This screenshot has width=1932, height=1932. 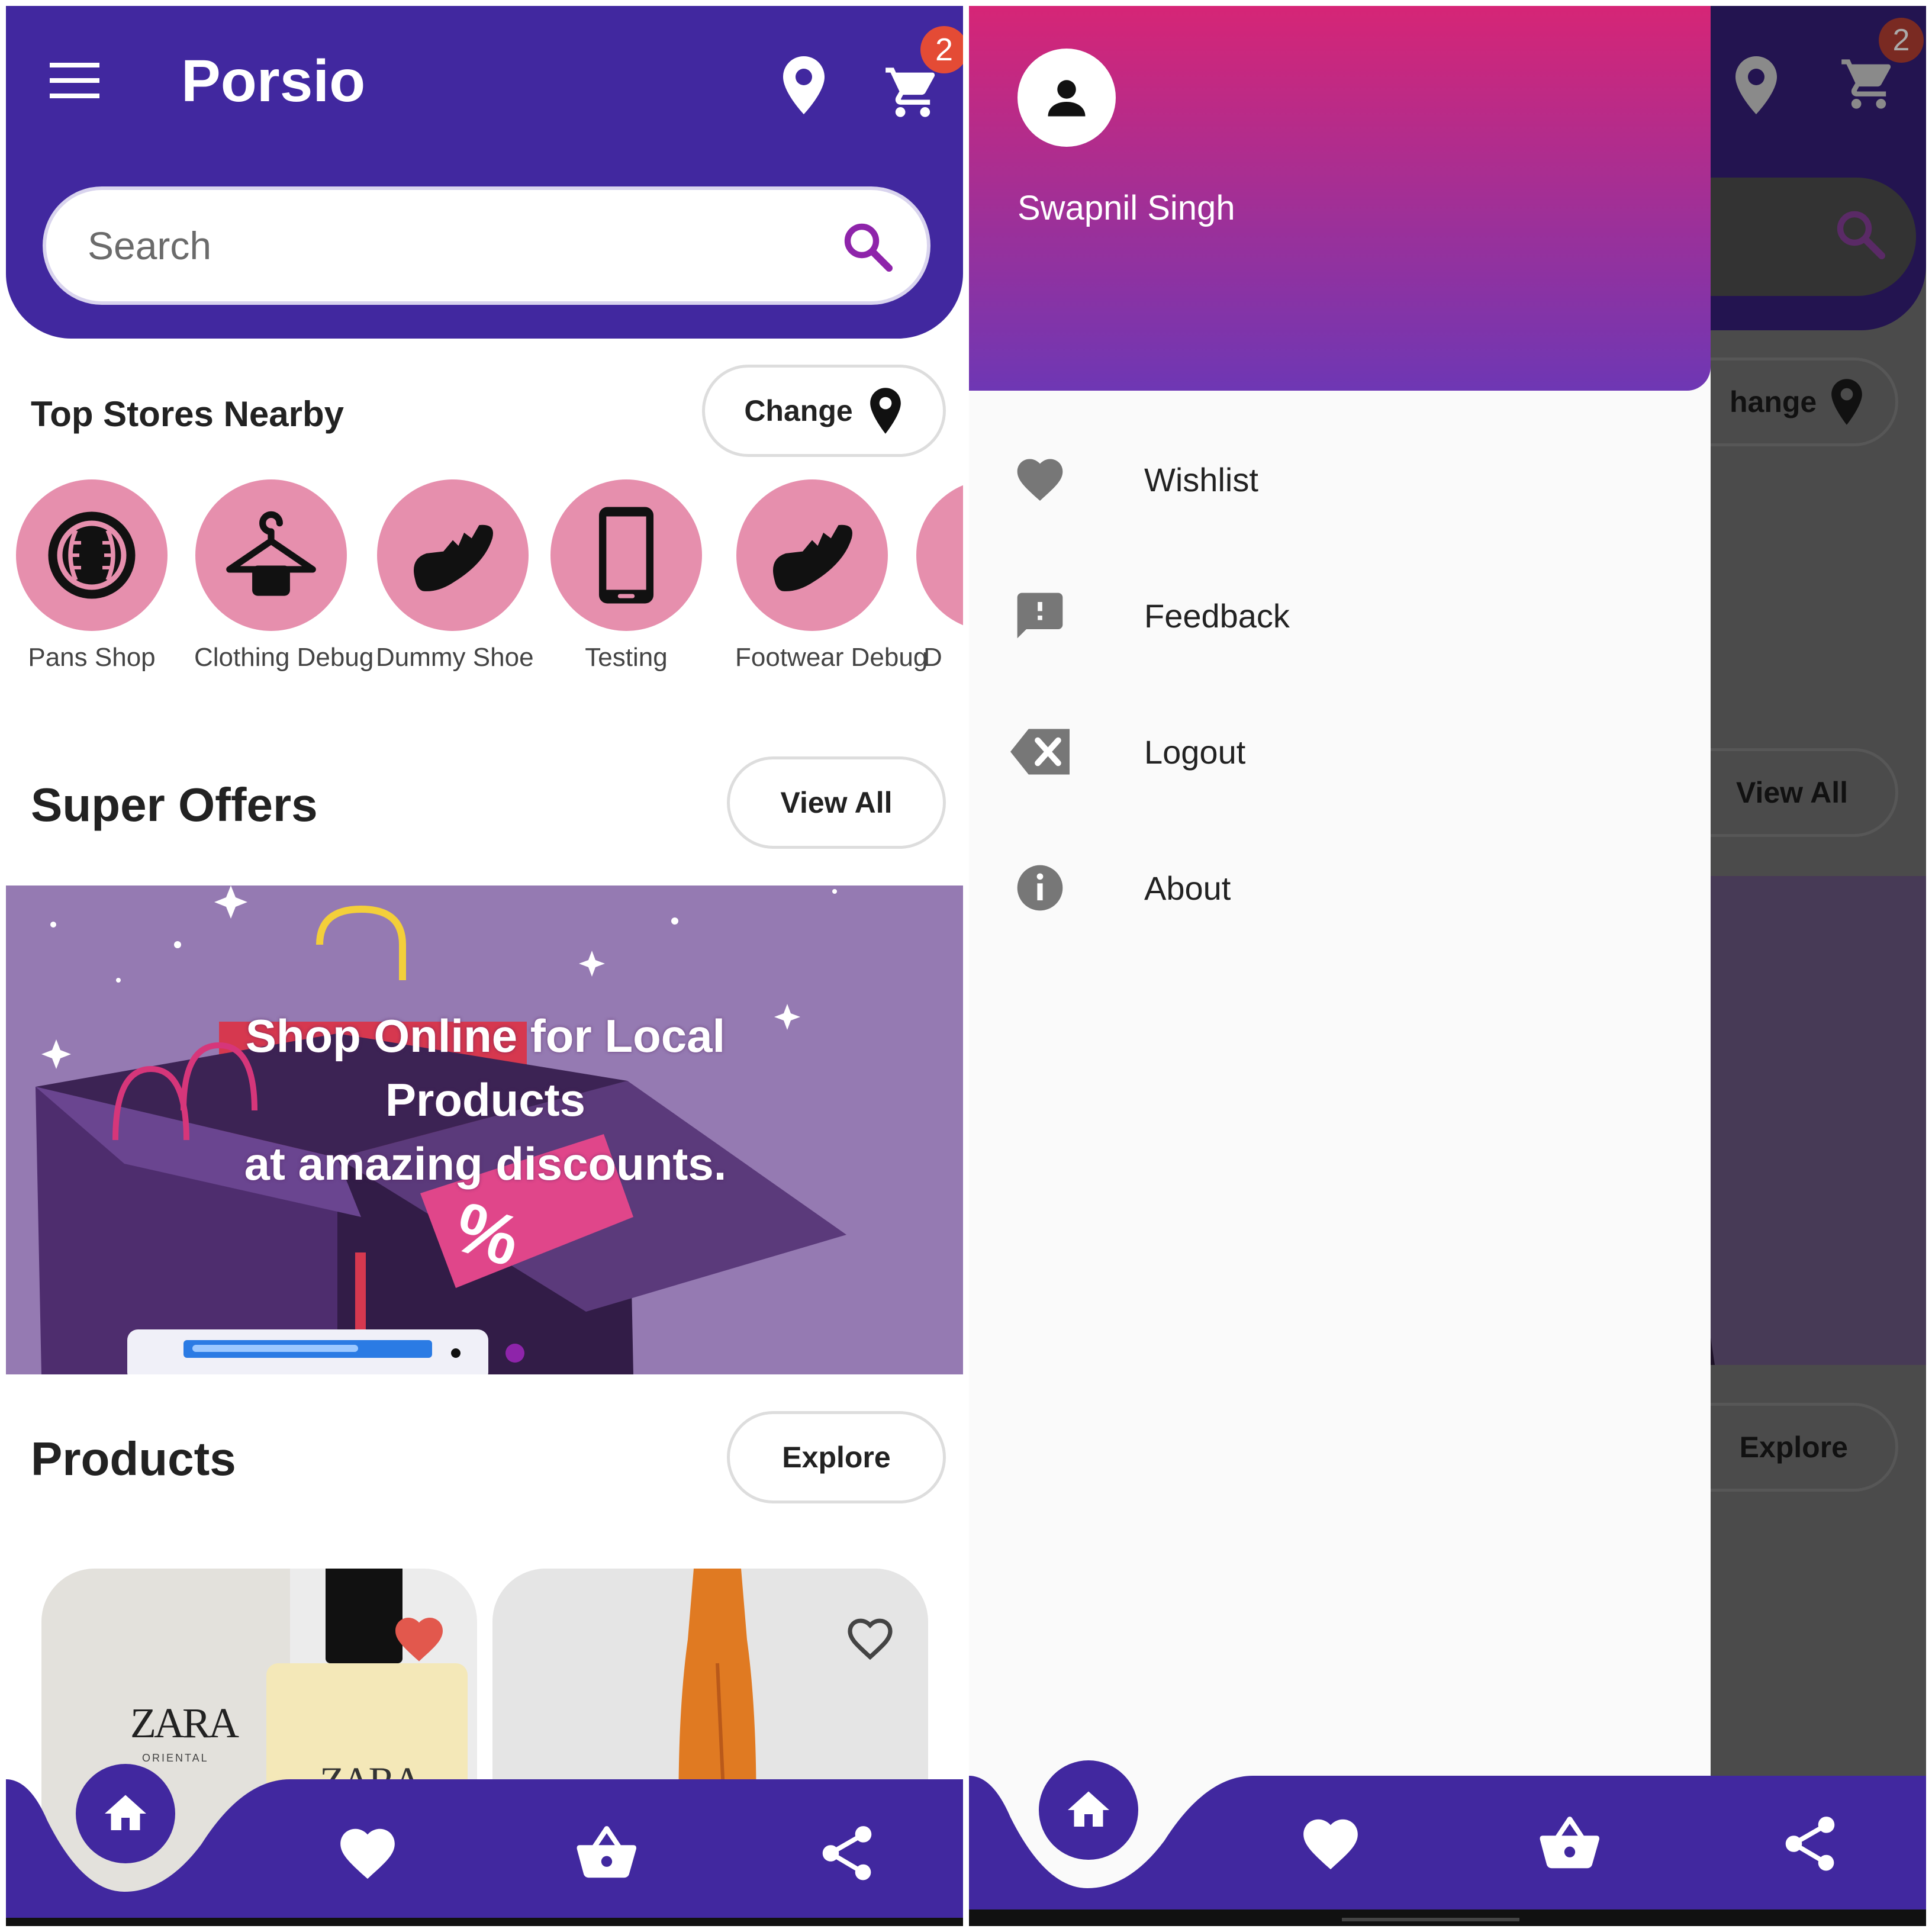 I want to click on store-label: Pans Shop, so click(x=92, y=658).